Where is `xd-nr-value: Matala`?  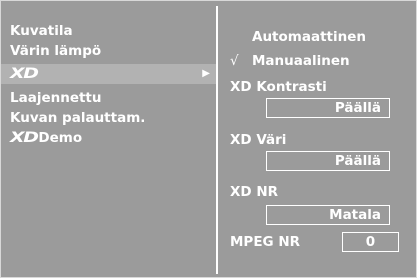
xd-nr-value: Matala is located at coordinates (328, 215).